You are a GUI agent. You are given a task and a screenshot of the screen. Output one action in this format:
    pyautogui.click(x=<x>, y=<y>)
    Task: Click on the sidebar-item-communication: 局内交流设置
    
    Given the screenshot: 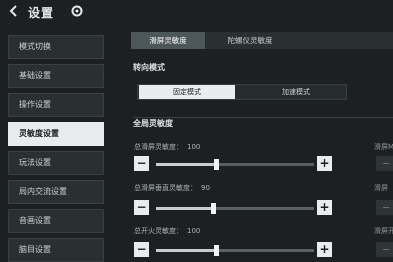 What is the action you would take?
    pyautogui.click(x=56, y=192)
    